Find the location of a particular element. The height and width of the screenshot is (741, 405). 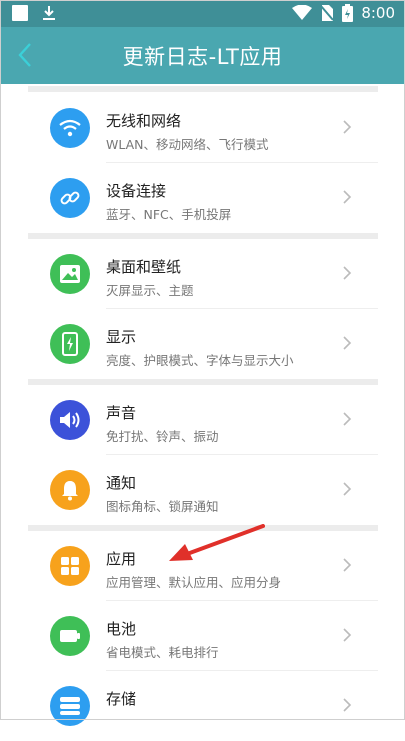

item-subtitle: 蓝牙、NFC、手机投屏 is located at coordinates (169, 214).